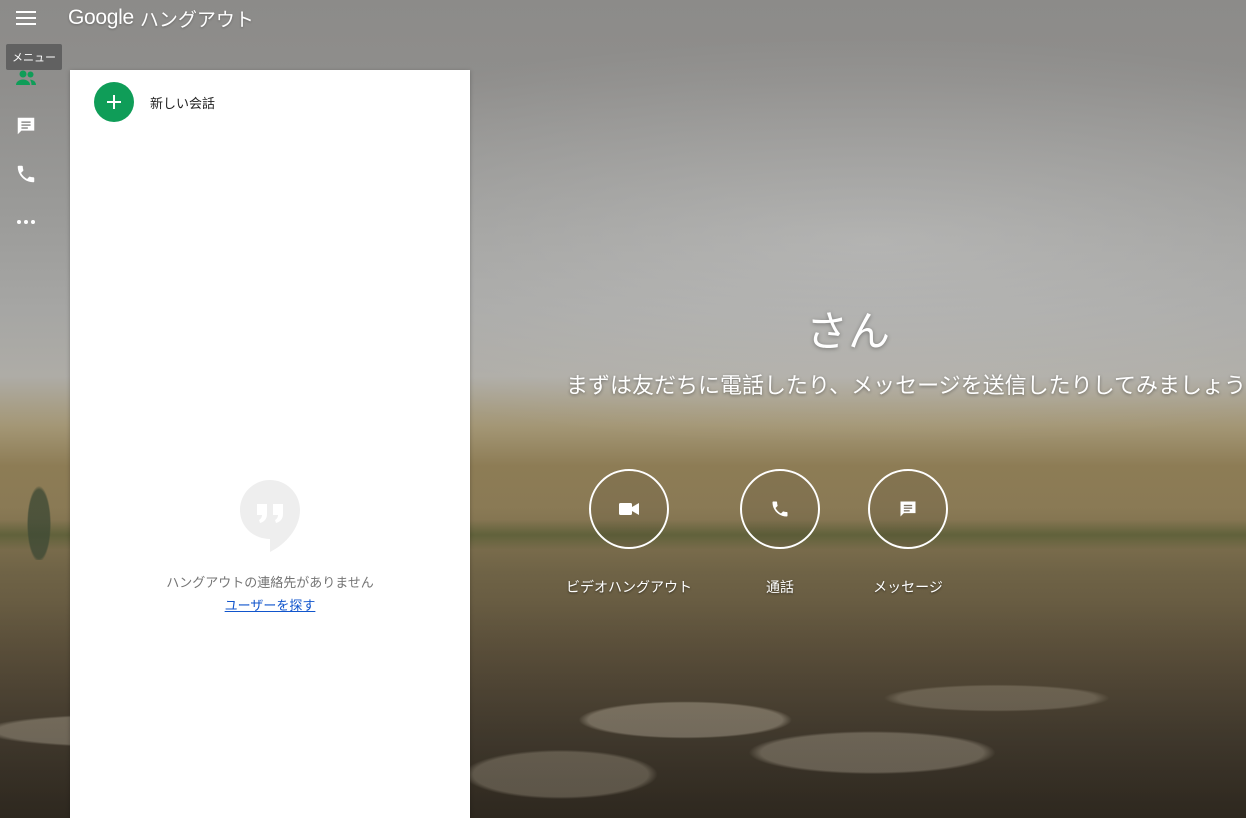 The image size is (1246, 818). What do you see at coordinates (270, 604) in the screenshot?
I see `find-users-link: ユーザーを探す` at bounding box center [270, 604].